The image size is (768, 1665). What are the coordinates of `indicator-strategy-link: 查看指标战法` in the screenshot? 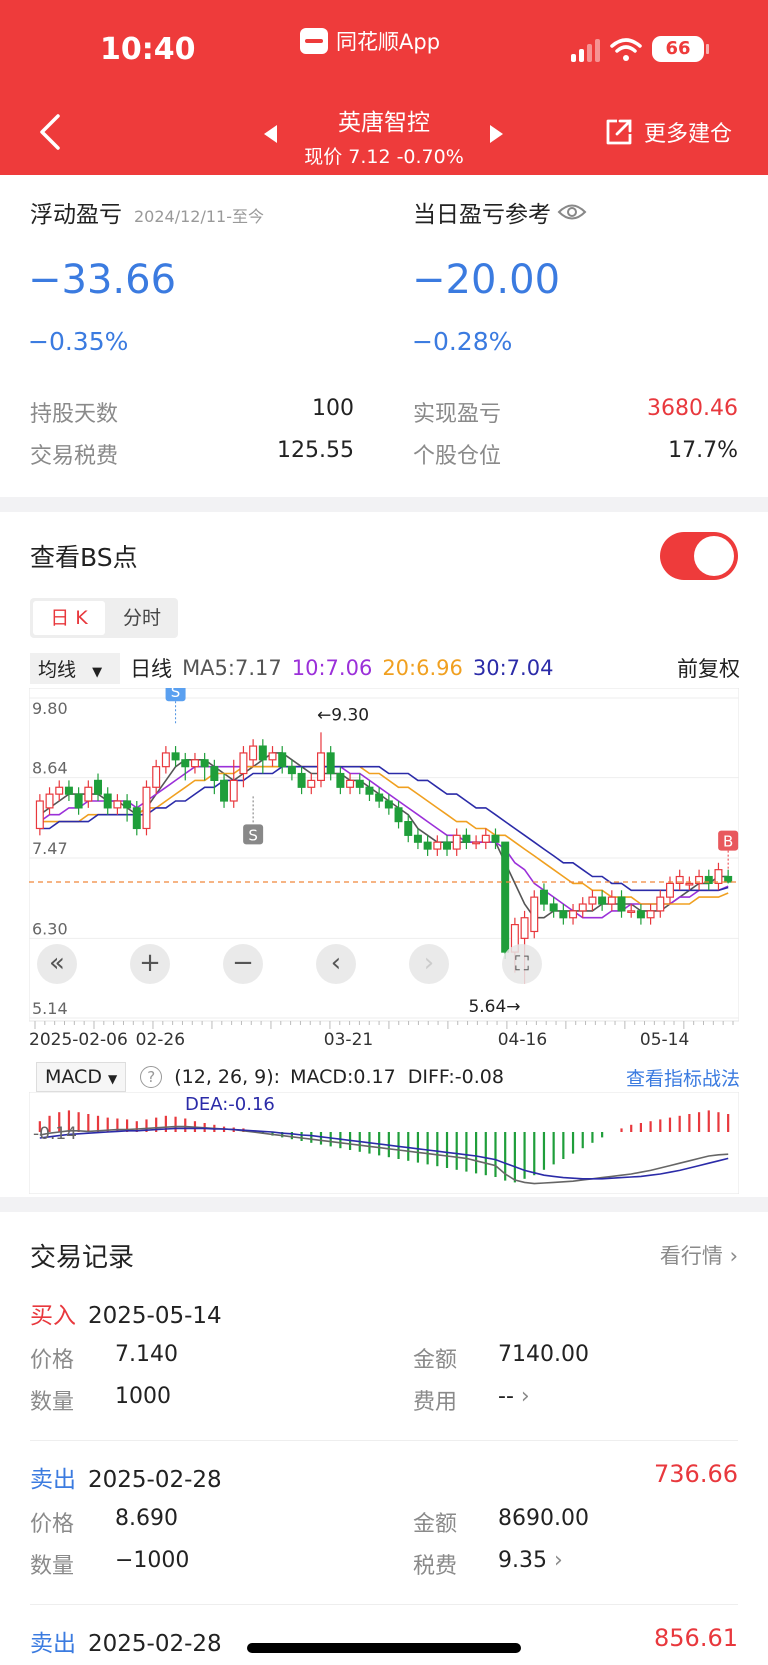 It's located at (683, 1077).